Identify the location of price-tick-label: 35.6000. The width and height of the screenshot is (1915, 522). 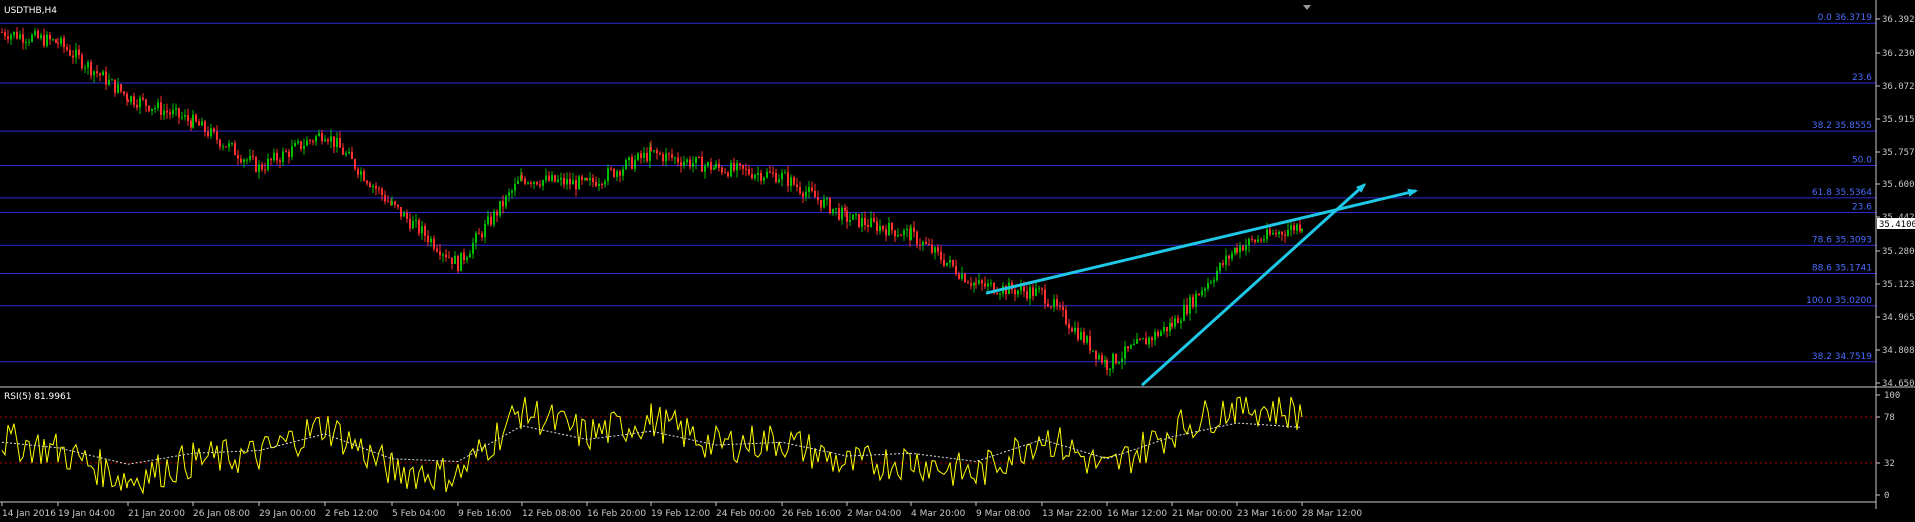
(1898, 185).